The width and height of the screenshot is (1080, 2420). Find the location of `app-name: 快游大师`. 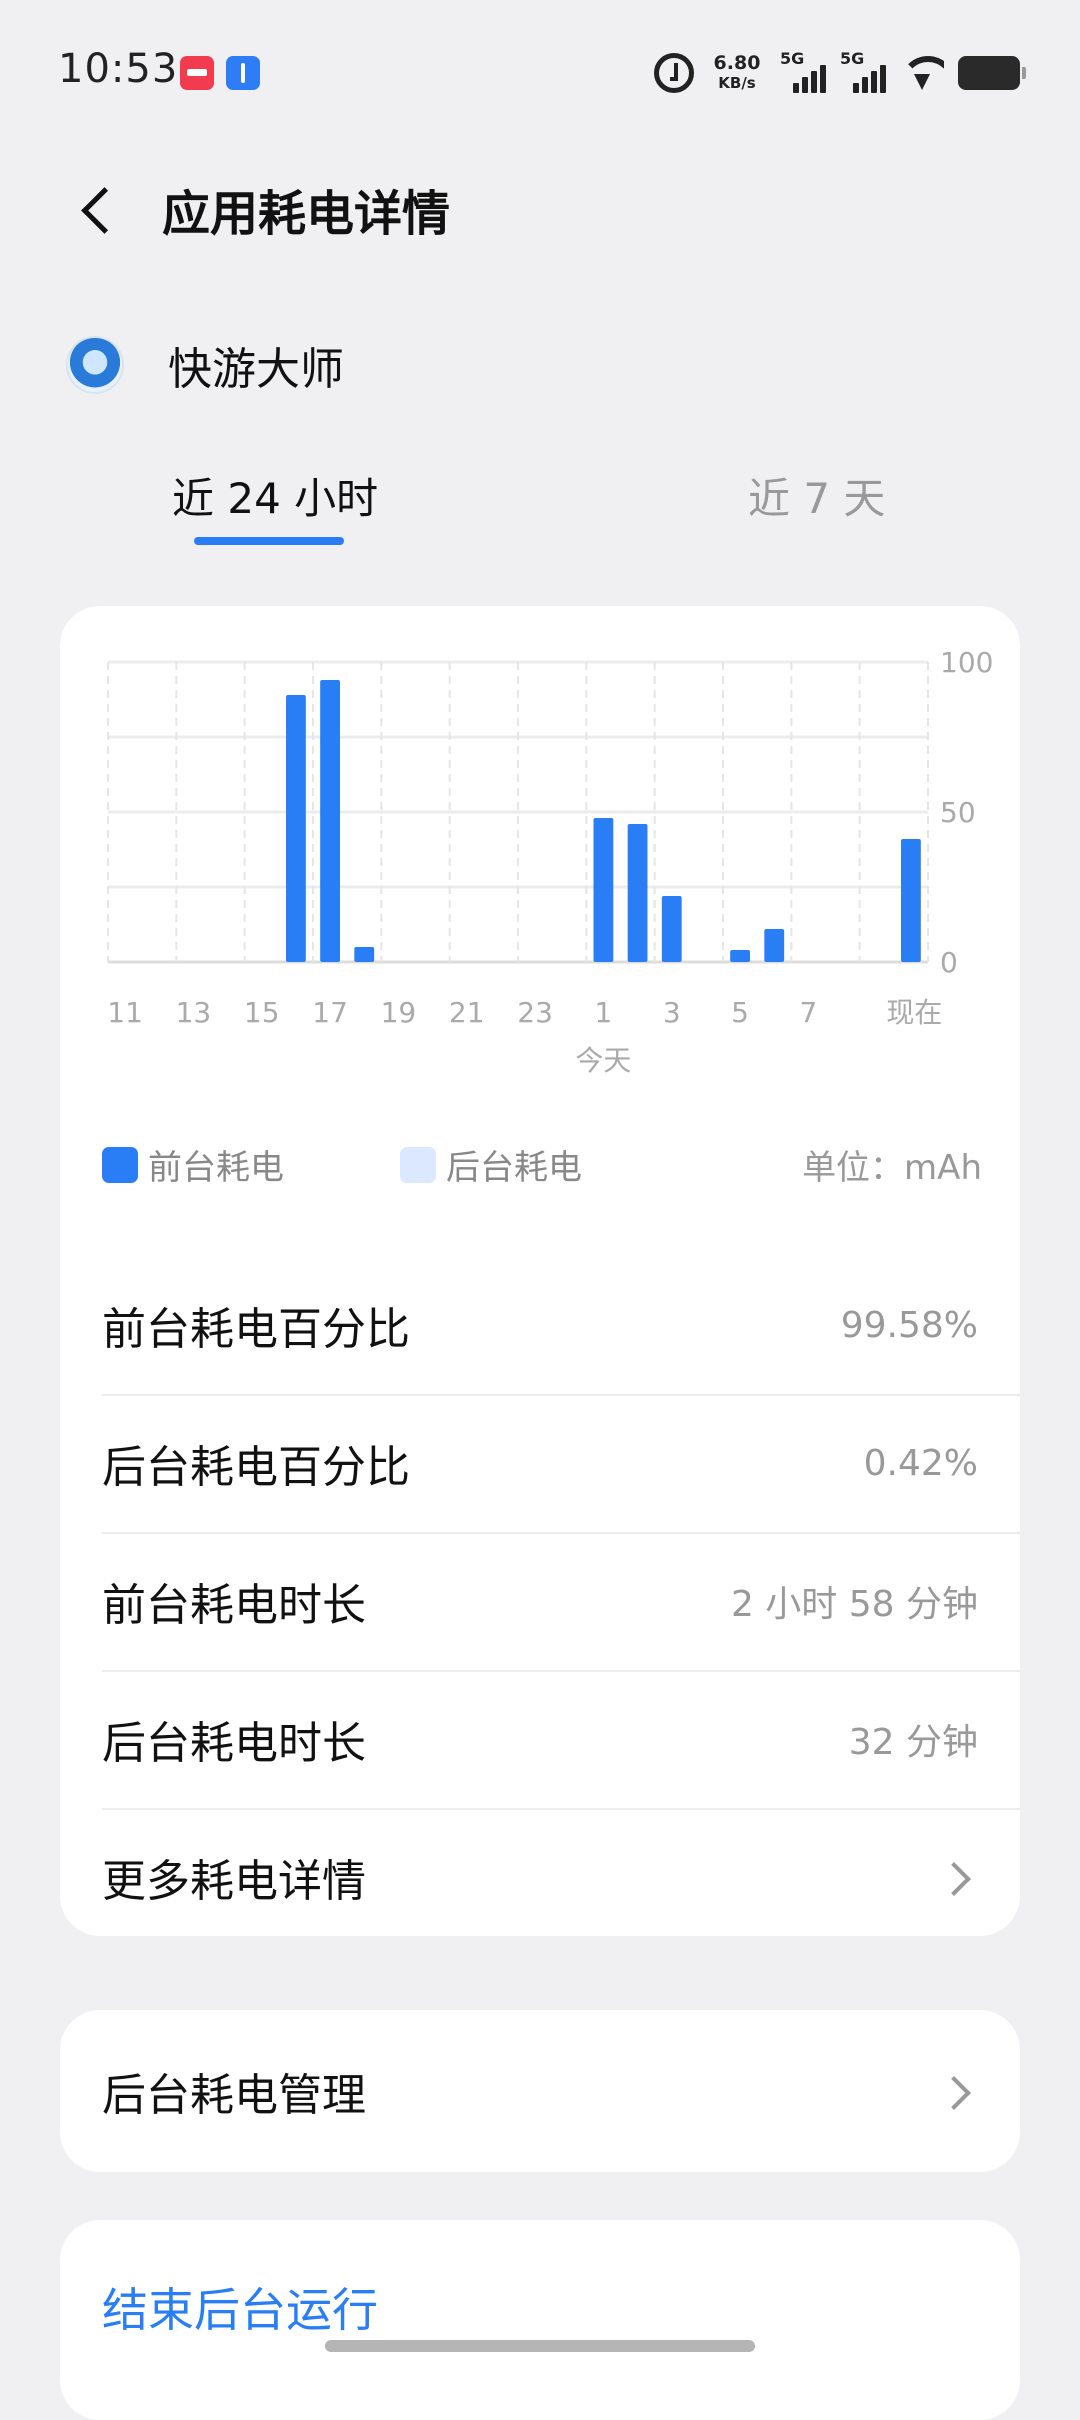

app-name: 快游大师 is located at coordinates (256, 369).